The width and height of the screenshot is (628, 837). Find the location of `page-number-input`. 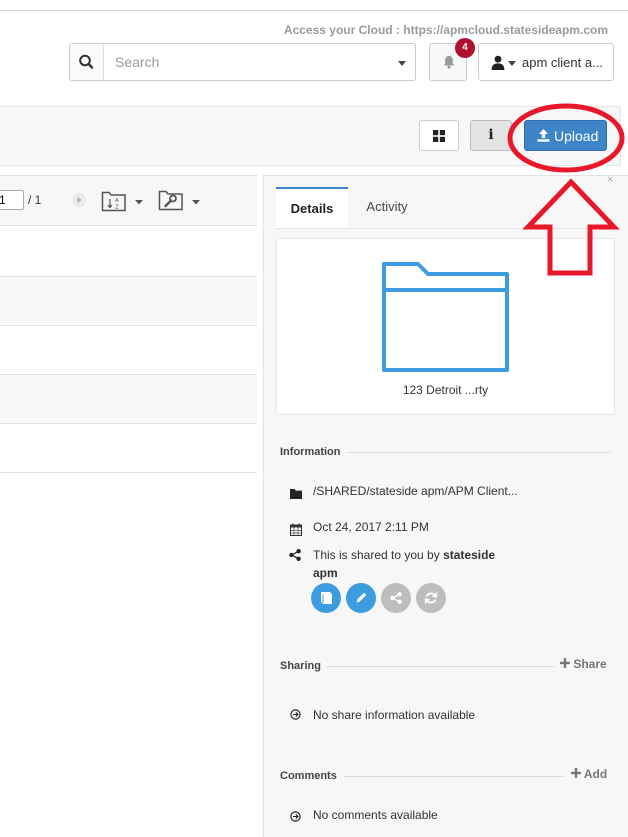

page-number-input is located at coordinates (12, 200).